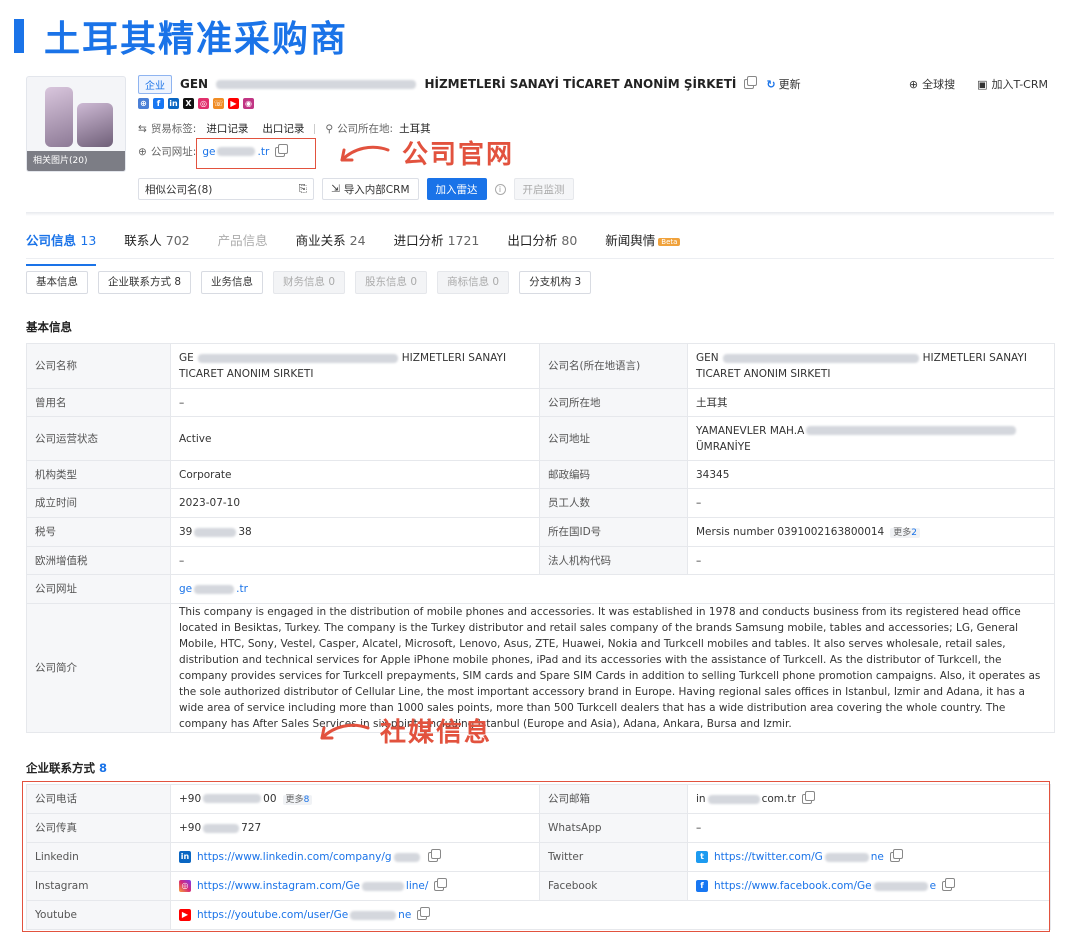 The image size is (1080, 949). What do you see at coordinates (145, 282) in the screenshot?
I see `subtab-contact-info: 企业联系方式 8` at bounding box center [145, 282].